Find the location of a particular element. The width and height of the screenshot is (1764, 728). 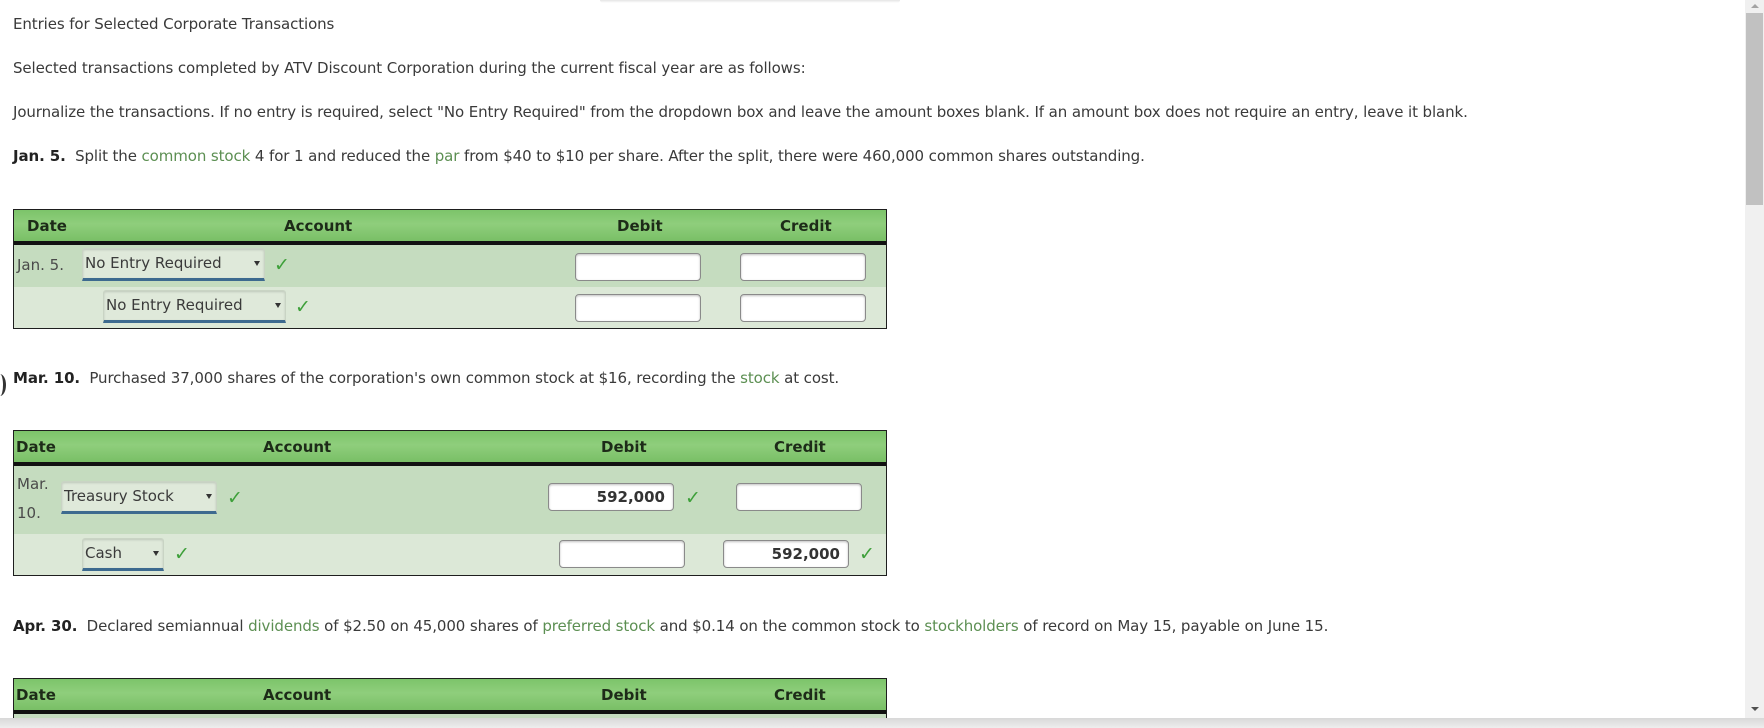

text-segment: of record on May 15, payable on June 15. is located at coordinates (1173, 626).